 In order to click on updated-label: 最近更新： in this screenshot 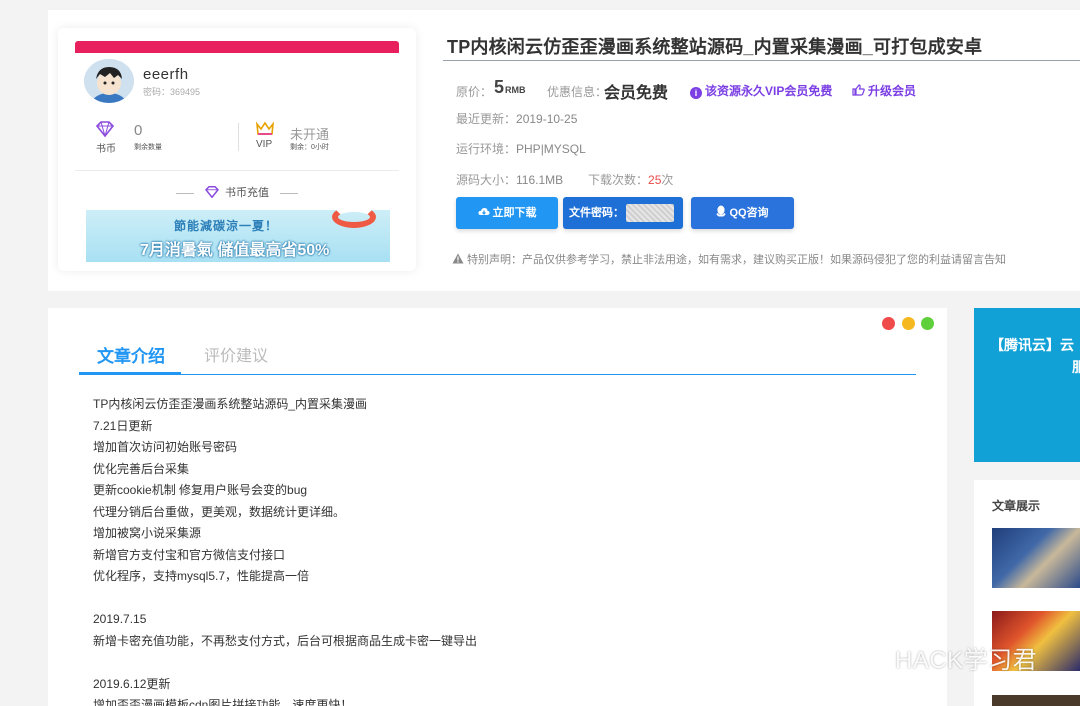, I will do `click(486, 119)`.